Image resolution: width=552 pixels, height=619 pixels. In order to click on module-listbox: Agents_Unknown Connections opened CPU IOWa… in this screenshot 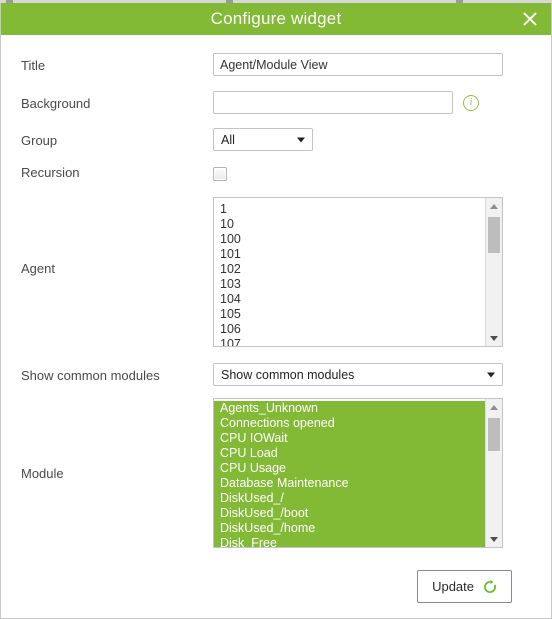, I will do `click(358, 473)`.